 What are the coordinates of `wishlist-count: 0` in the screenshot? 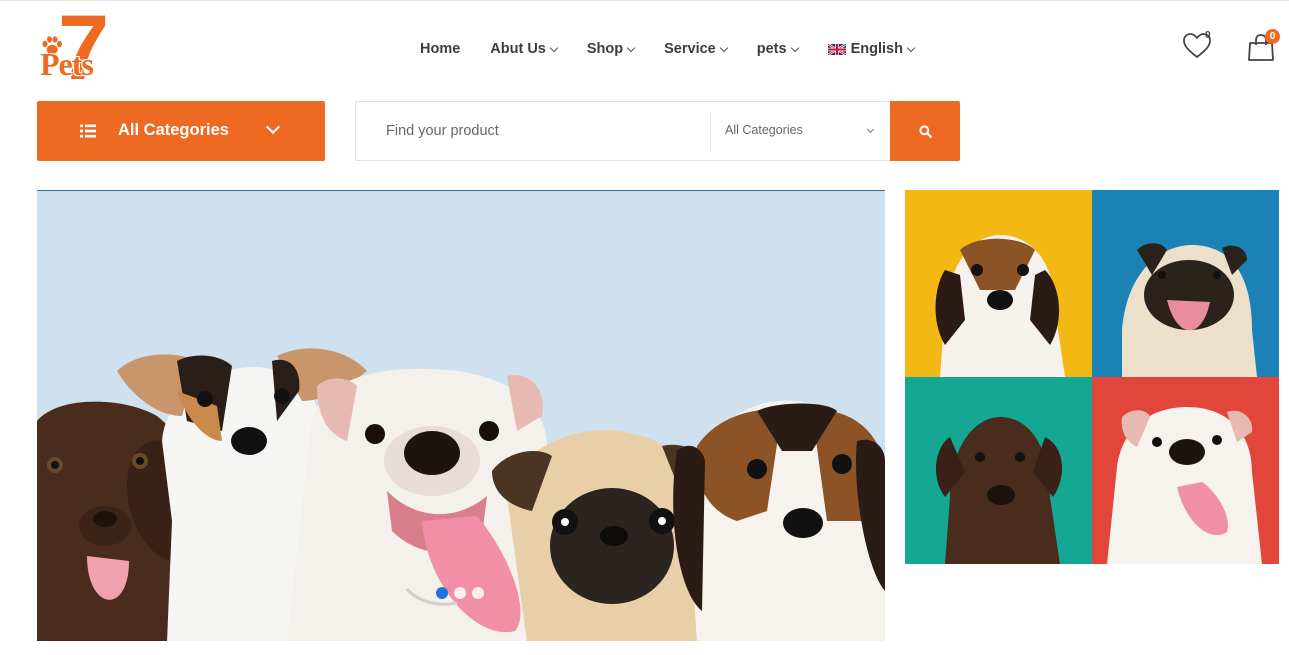 It's located at (1208, 35).